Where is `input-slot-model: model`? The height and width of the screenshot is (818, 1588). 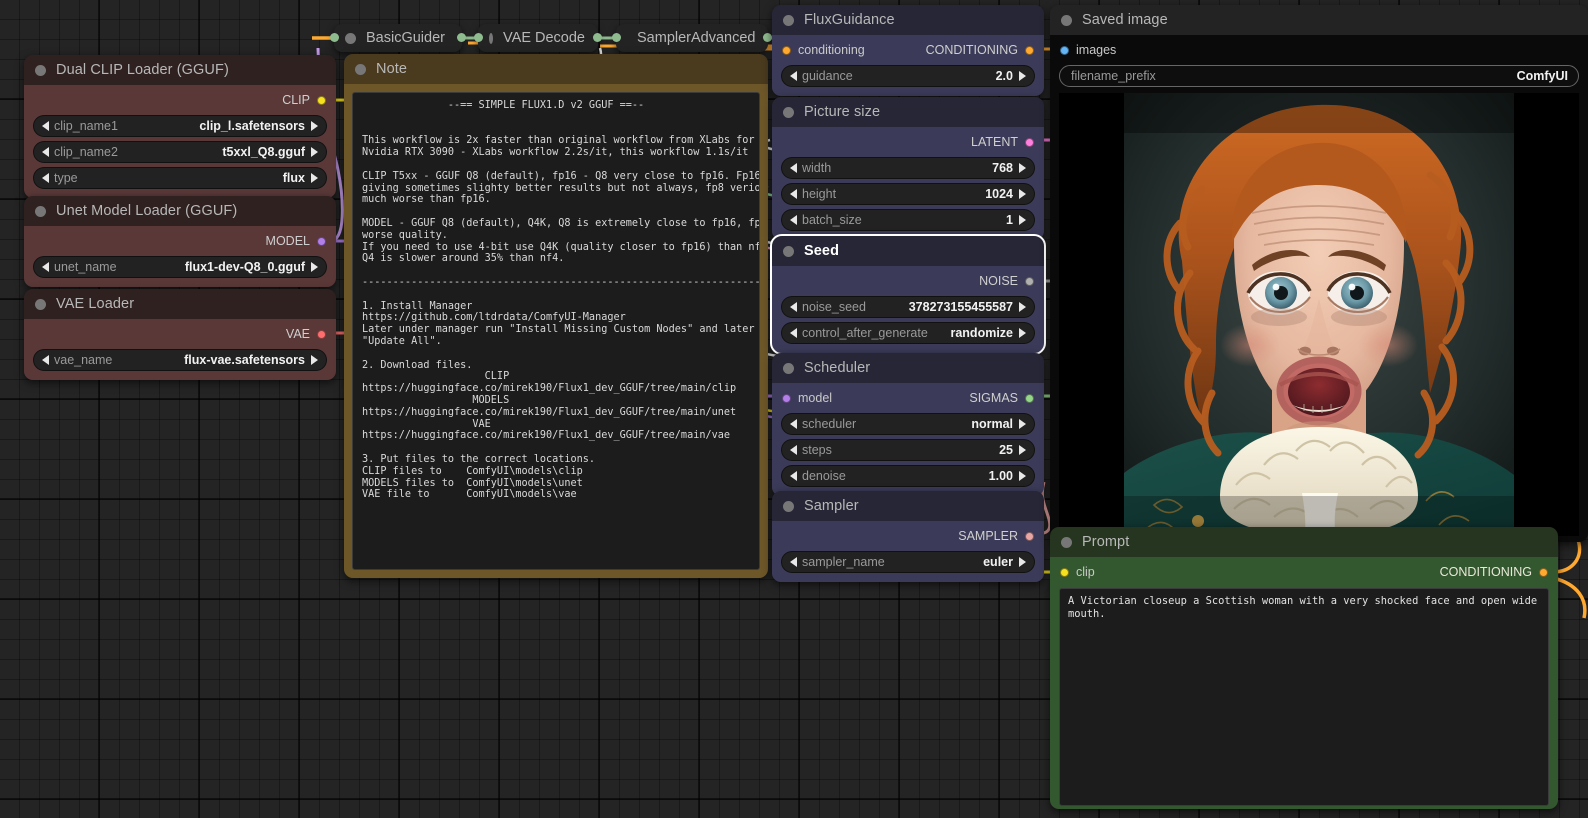 input-slot-model: model is located at coordinates (807, 398).